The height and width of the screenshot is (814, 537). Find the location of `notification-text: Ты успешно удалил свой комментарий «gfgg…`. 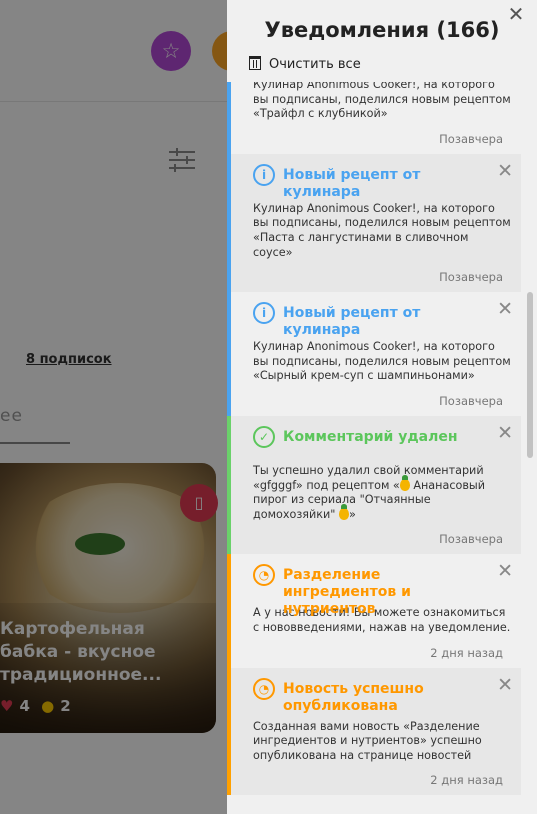

notification-text: Ты успешно удалил свой комментарий «gfgg… is located at coordinates (382, 491).